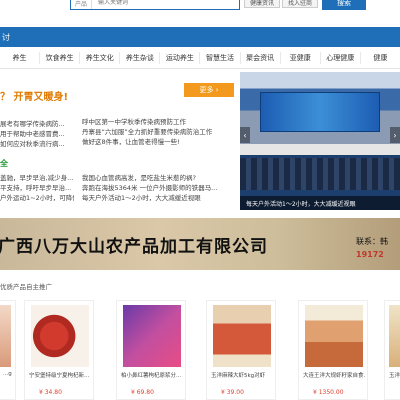 The image size is (400, 400). What do you see at coordinates (394, 376) in the screenshot?
I see `product-name: 玉洋` at bounding box center [394, 376].